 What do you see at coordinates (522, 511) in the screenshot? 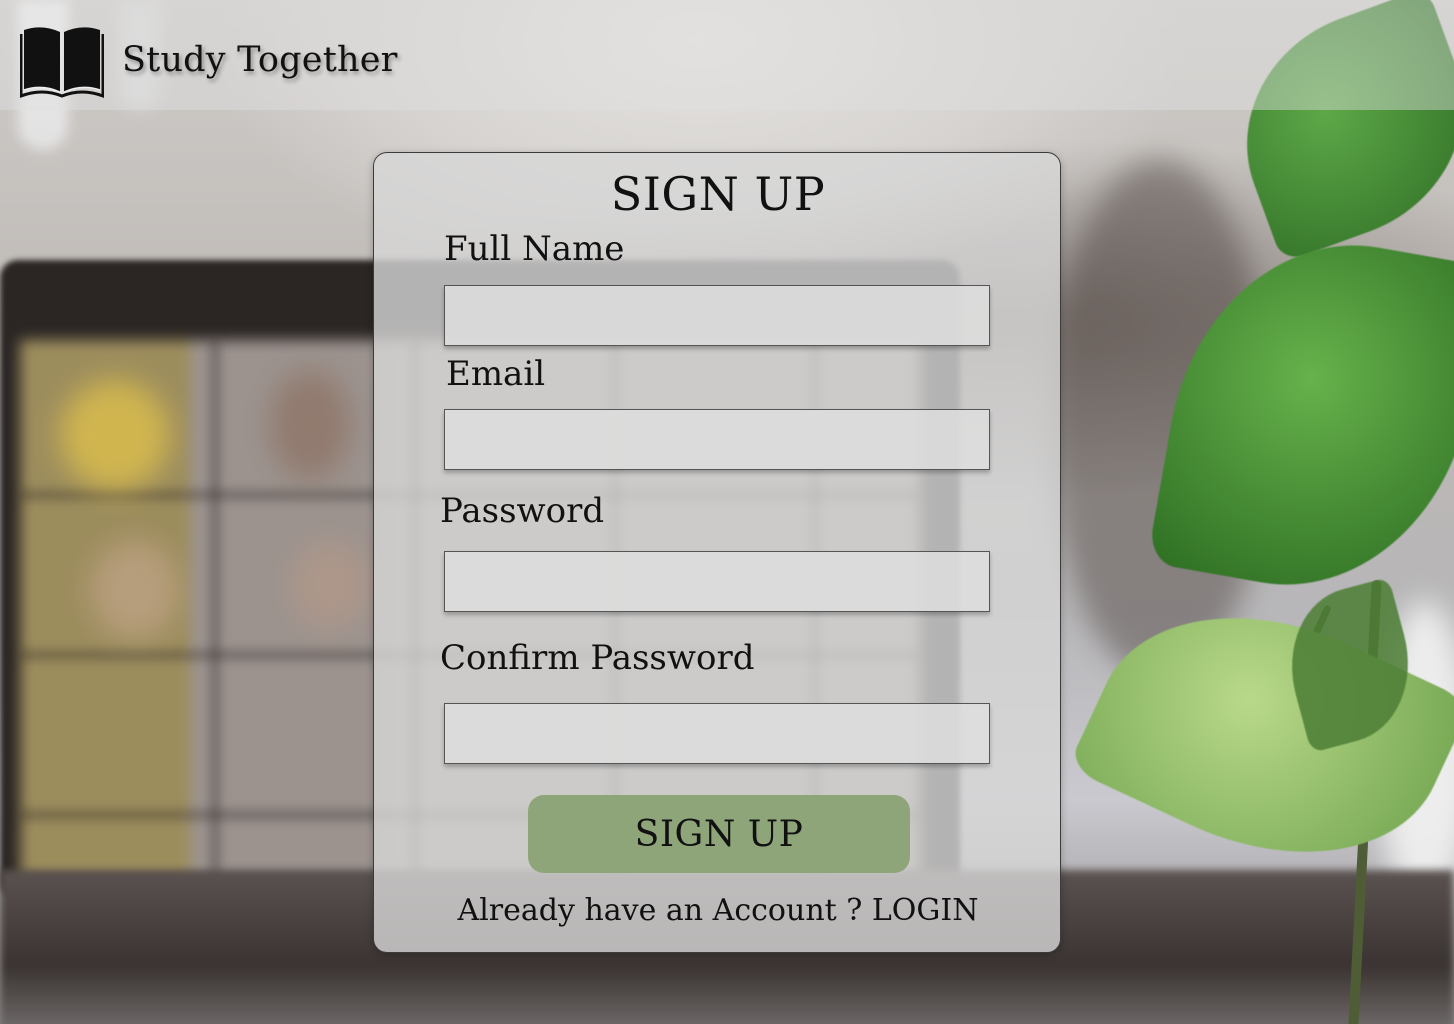
I see `password-label: Password` at bounding box center [522, 511].